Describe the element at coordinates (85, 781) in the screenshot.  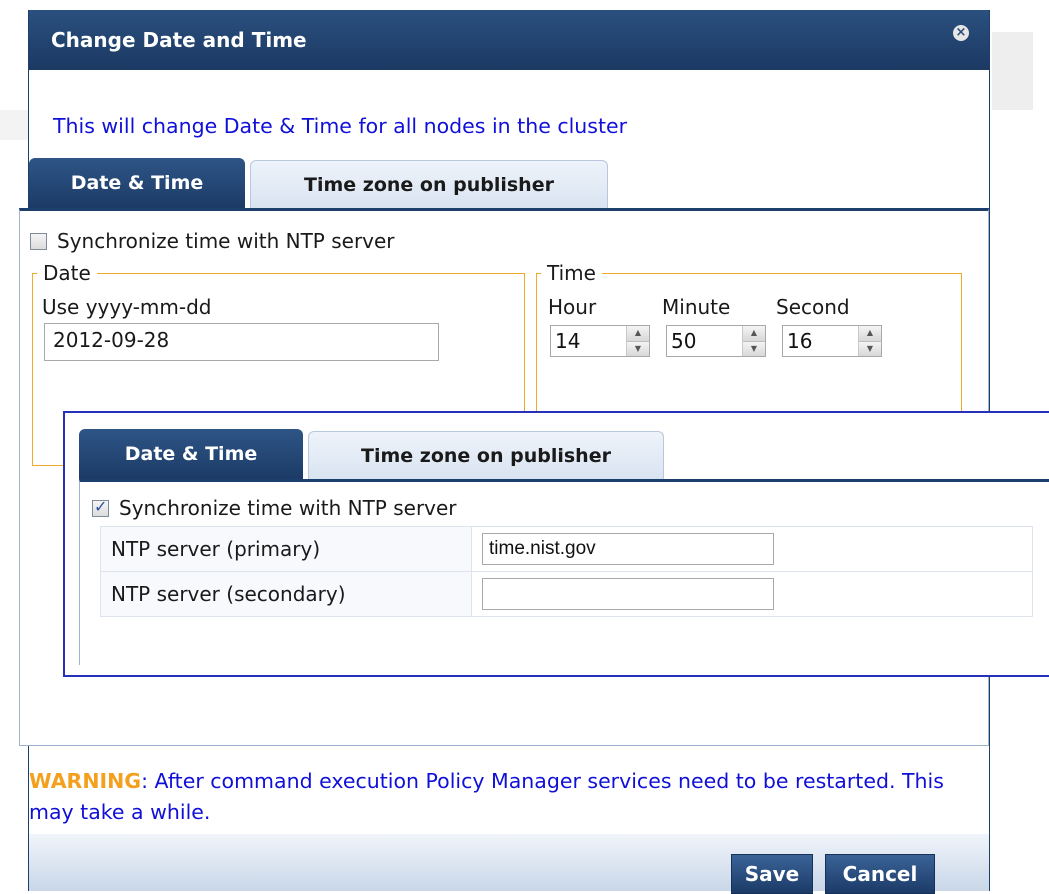
I see `warning-prefix: WARNING` at that location.